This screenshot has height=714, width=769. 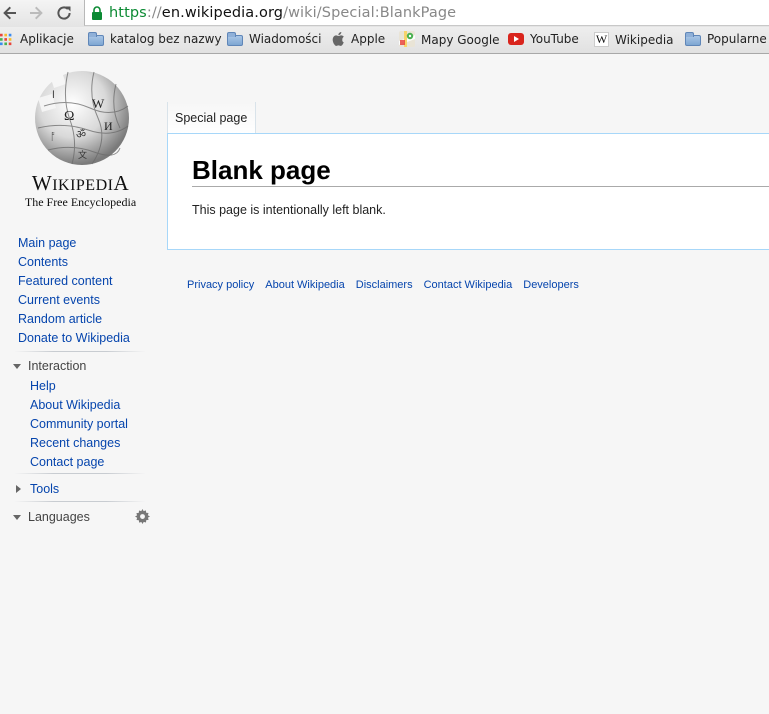 What do you see at coordinates (47, 39) in the screenshot?
I see `bookmark-label: Aplikacje` at bounding box center [47, 39].